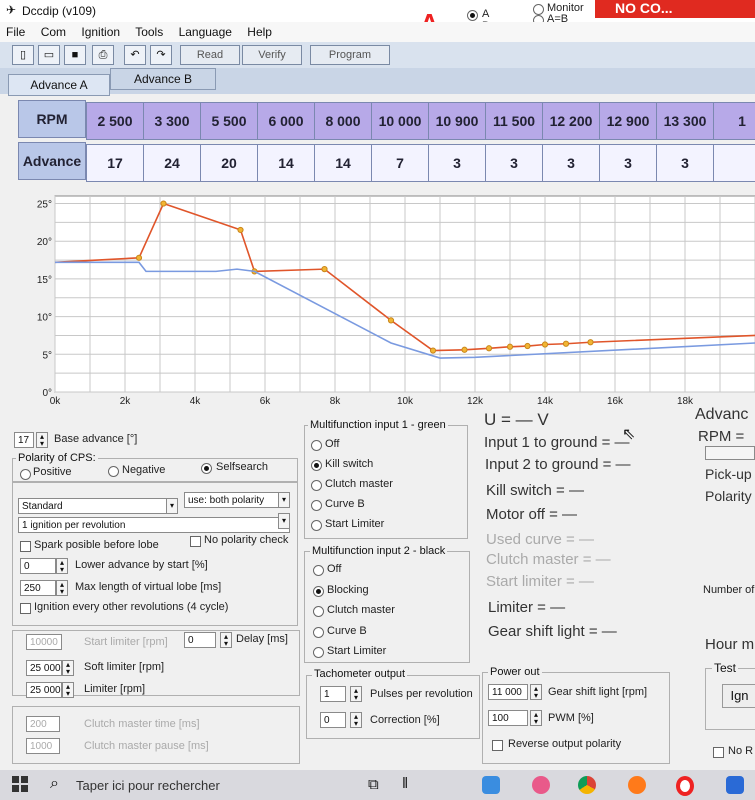 The image size is (755, 800). Describe the element at coordinates (318, 570) in the screenshot. I see `mf2-radio-off` at that location.